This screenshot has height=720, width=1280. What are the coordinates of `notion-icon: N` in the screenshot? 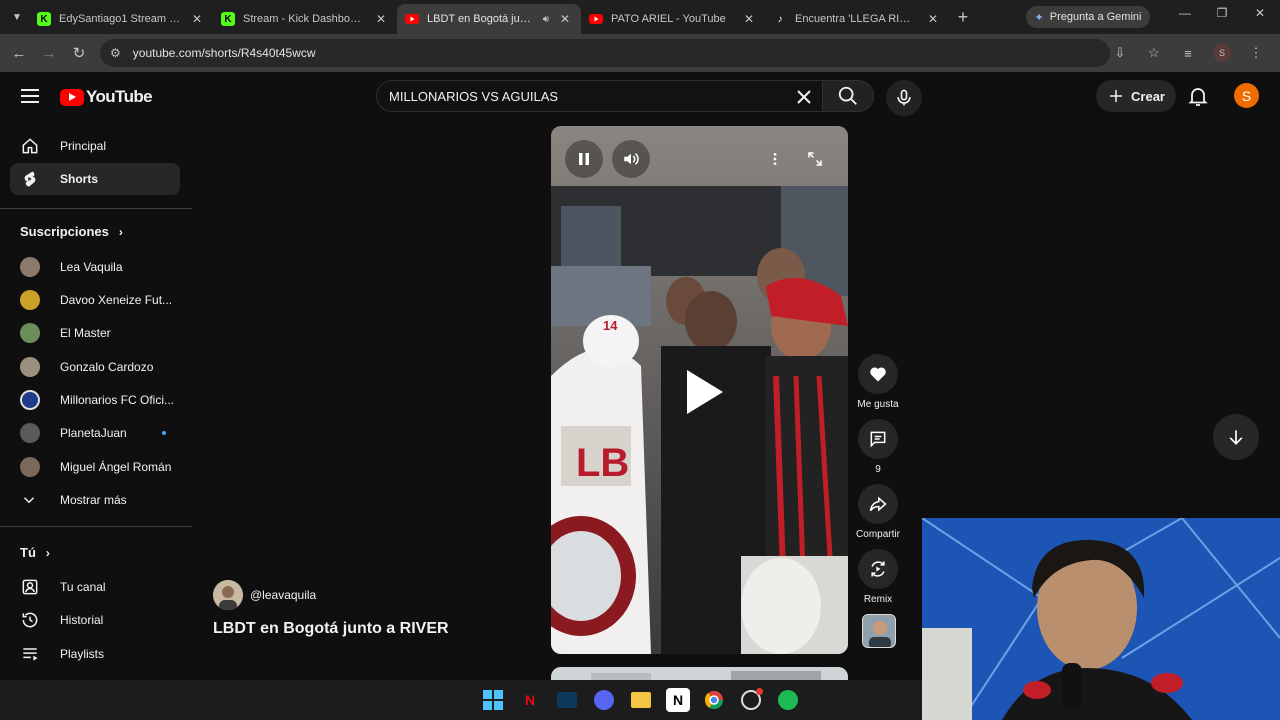 It's located at (678, 700).